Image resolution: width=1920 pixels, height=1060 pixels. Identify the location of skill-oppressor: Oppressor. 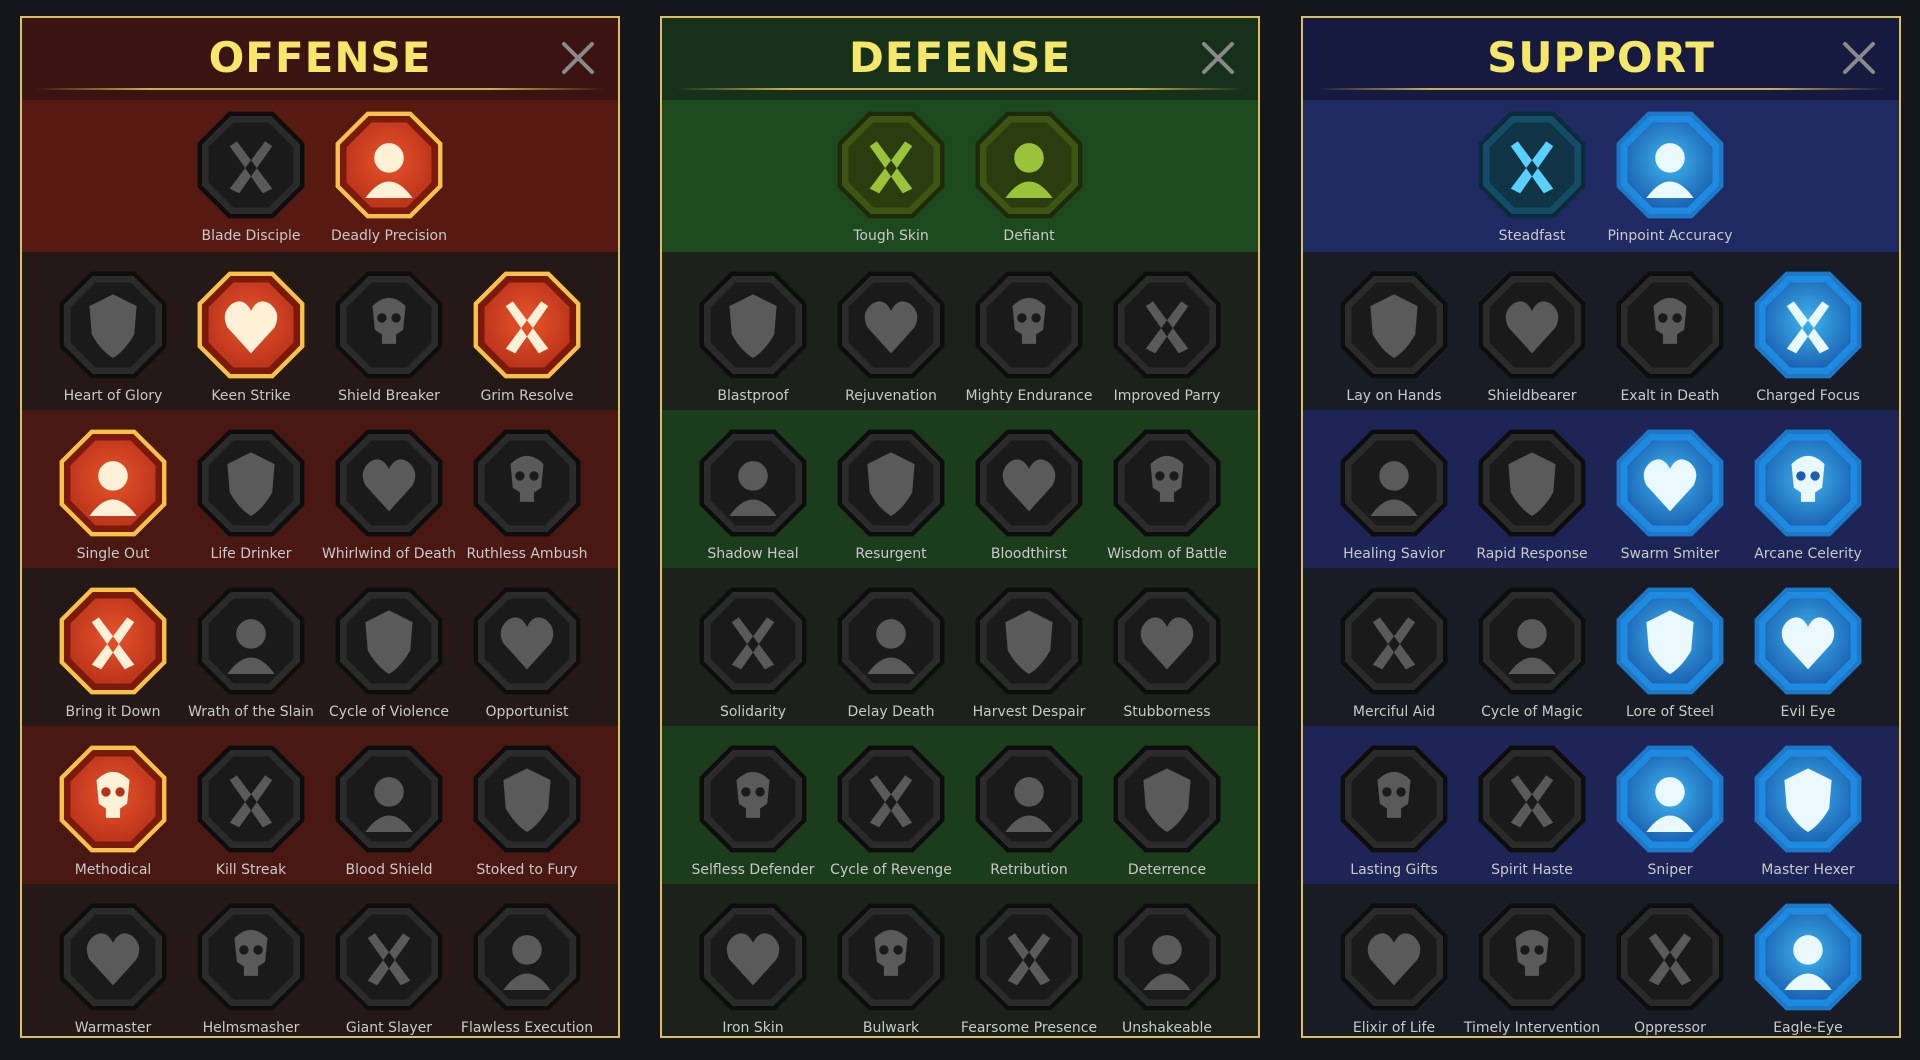
(1670, 967).